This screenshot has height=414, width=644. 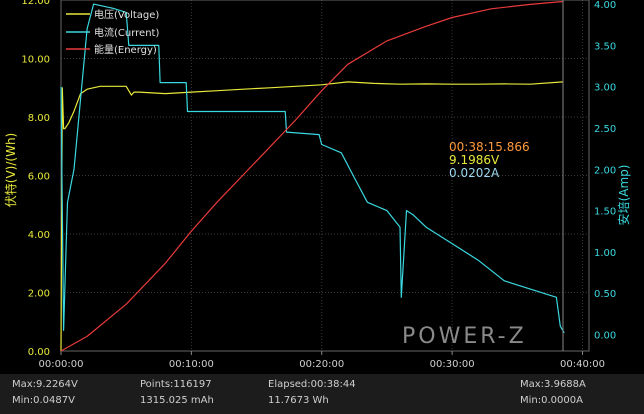 I want to click on left-tick-label: 4.00, so click(x=39, y=235).